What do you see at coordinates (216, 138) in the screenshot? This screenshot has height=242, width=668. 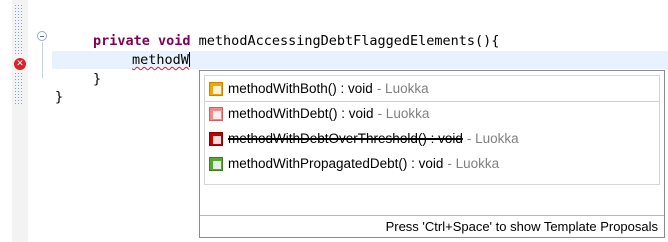 I see `method-debt-threshold-icon` at bounding box center [216, 138].